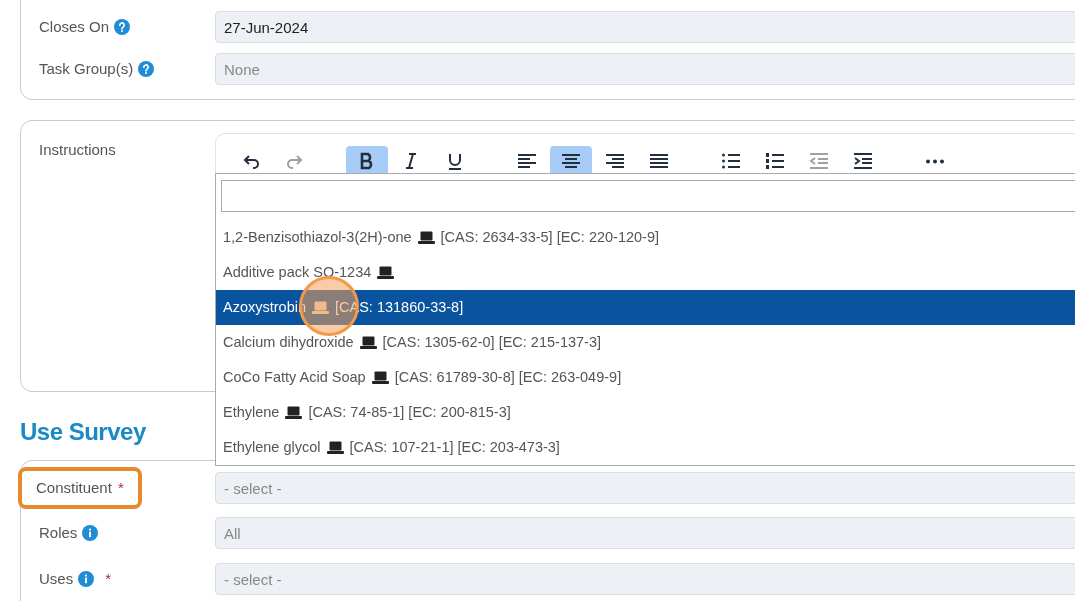 The height and width of the screenshot is (601, 1075). What do you see at coordinates (56, 578) in the screenshot?
I see `field-label: Uses` at bounding box center [56, 578].